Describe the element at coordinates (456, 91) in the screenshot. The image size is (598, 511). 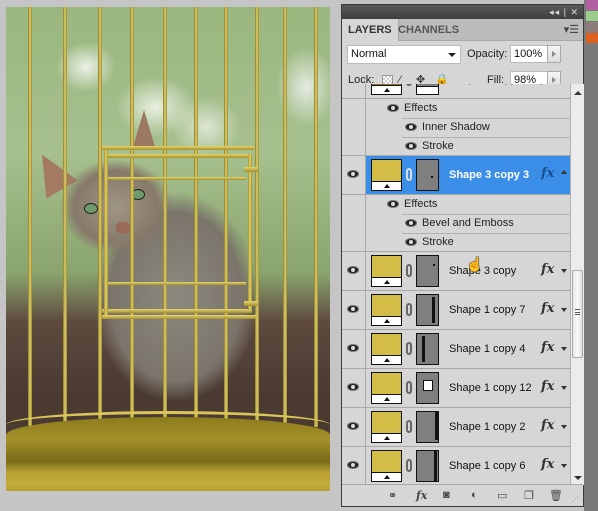
I see `layer-row: Shape 2 copy fx` at that location.